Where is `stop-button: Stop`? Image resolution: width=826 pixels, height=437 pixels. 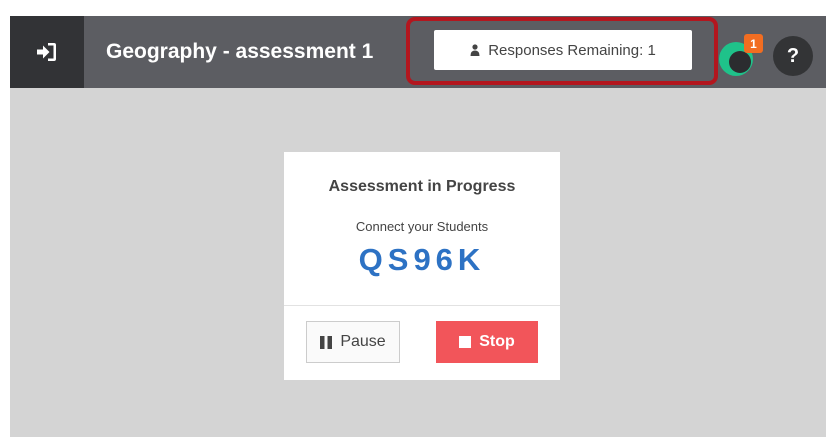 stop-button: Stop is located at coordinates (487, 342).